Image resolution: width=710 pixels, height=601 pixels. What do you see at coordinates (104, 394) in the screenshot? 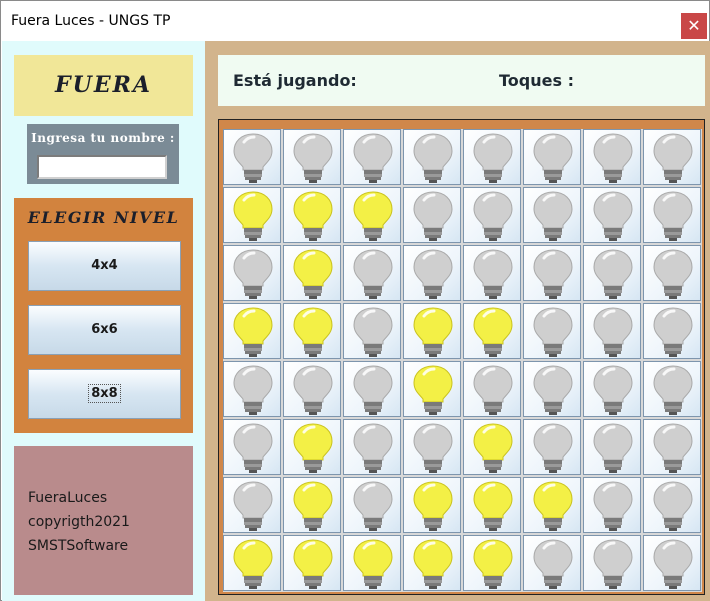
I see `level-8x8-button: 8x8` at bounding box center [104, 394].